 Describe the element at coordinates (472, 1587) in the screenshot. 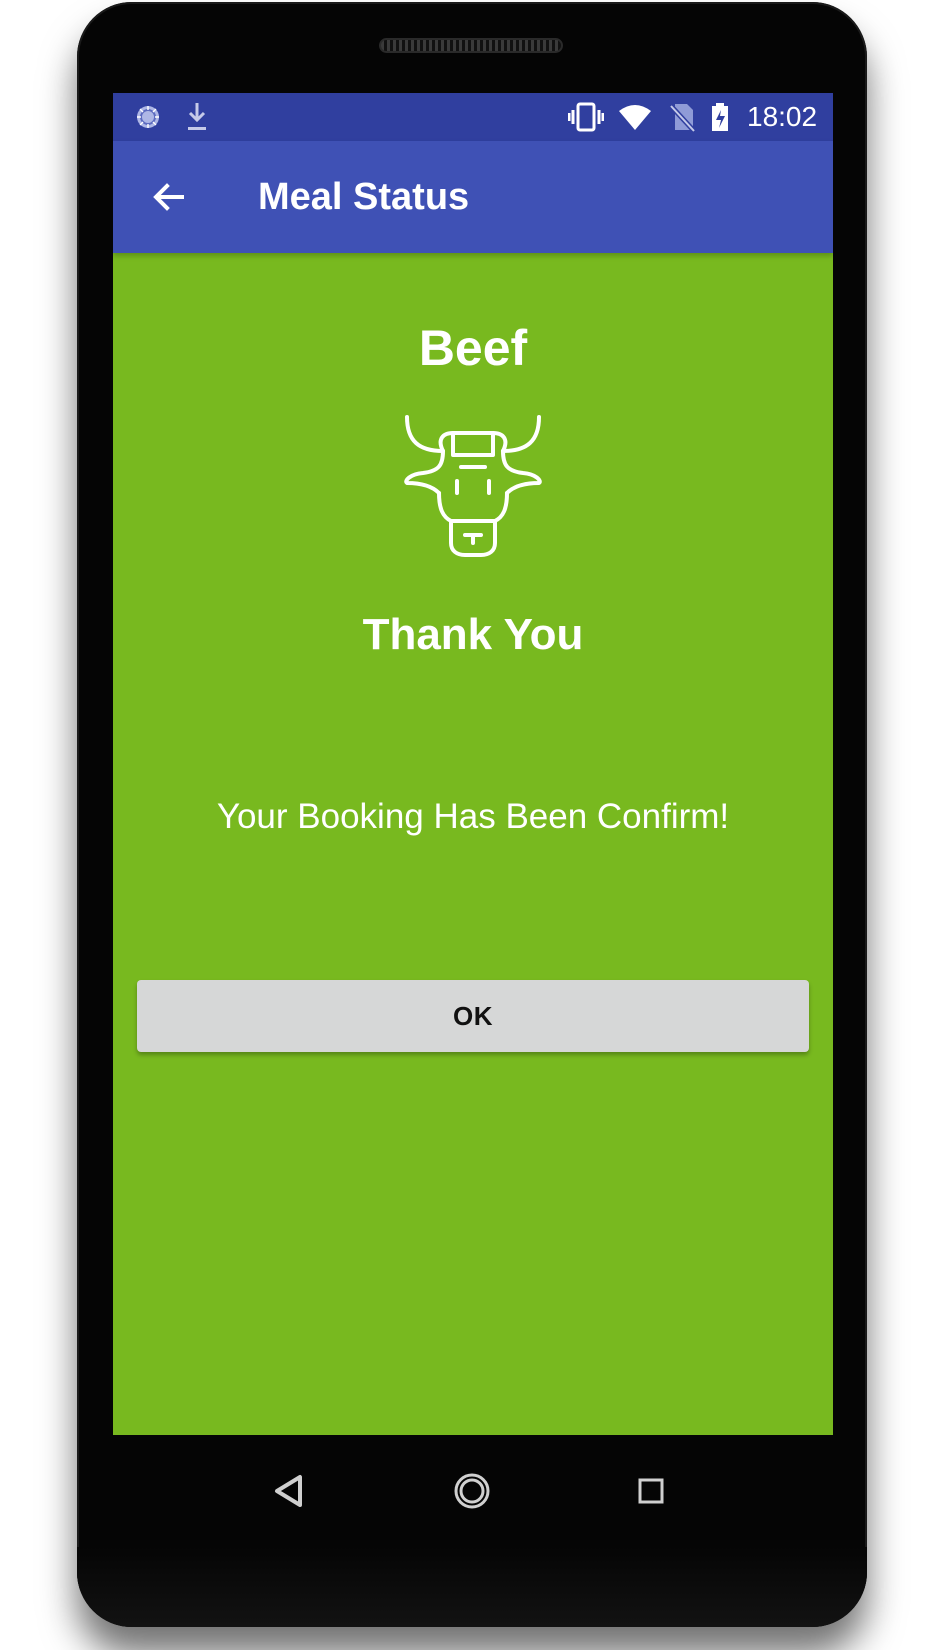

I see `phone-bottom-edge` at that location.